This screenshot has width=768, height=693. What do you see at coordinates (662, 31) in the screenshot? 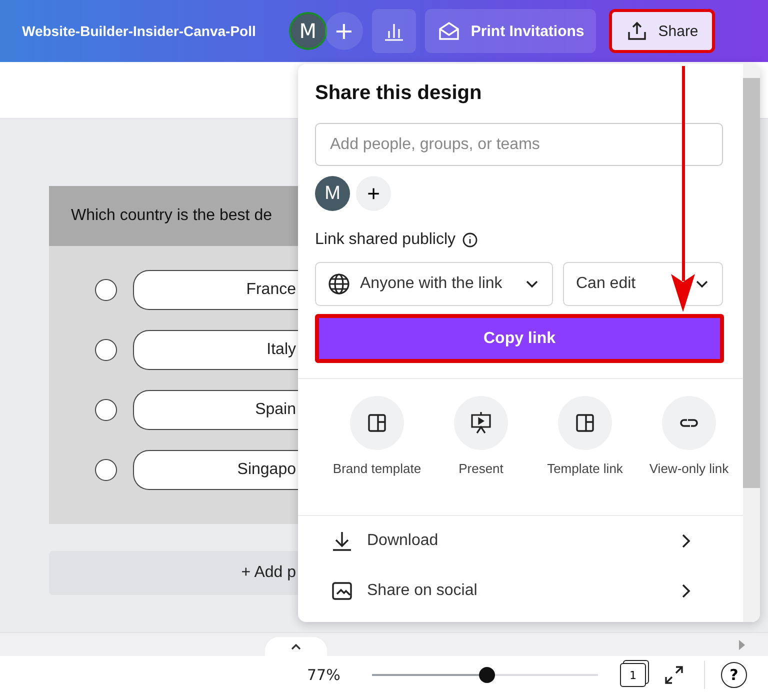
I see `share-button: Share` at bounding box center [662, 31].